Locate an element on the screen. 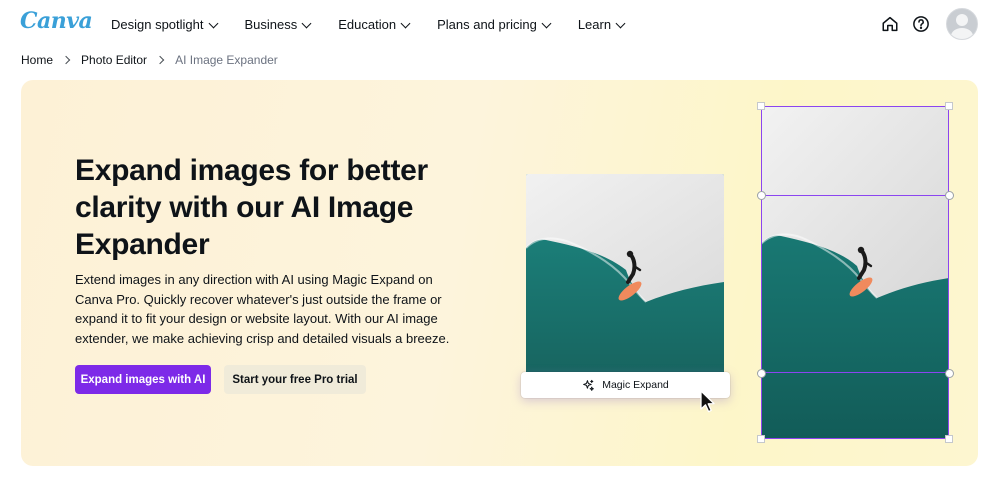  breadcrumb-home: Home is located at coordinates (37, 60).